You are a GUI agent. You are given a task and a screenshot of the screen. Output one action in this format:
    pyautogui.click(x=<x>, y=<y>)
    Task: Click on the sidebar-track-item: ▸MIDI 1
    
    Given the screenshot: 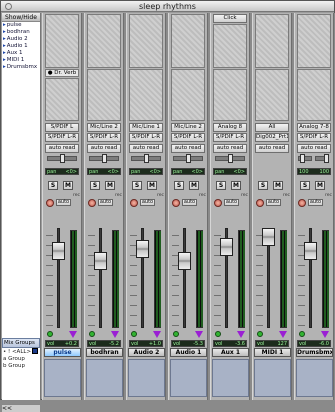 What is the action you would take?
    pyautogui.click(x=21, y=60)
    